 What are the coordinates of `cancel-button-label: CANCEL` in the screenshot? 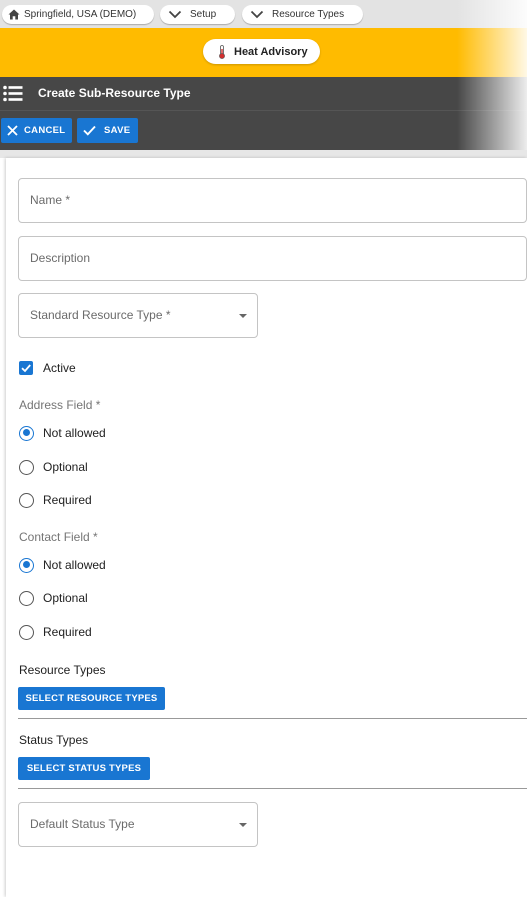 It's located at (45, 130).